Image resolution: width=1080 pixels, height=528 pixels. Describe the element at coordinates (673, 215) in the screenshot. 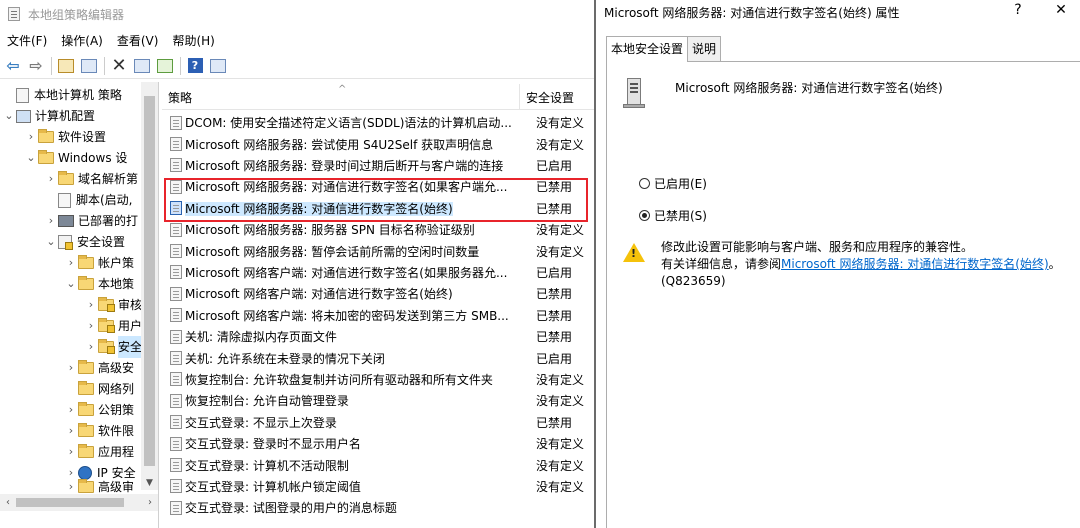

I see `radio-disabled: 已禁用(S)` at that location.